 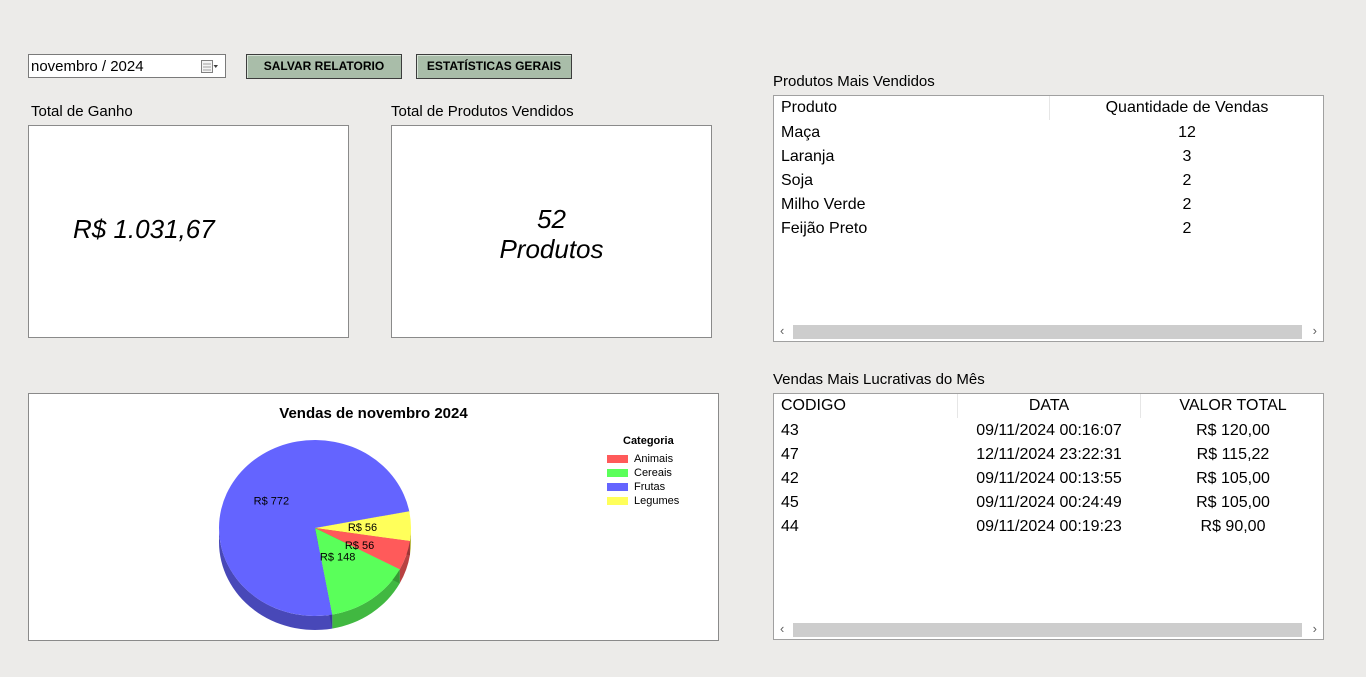 I want to click on cell-produto: Maça, so click(x=801, y=132).